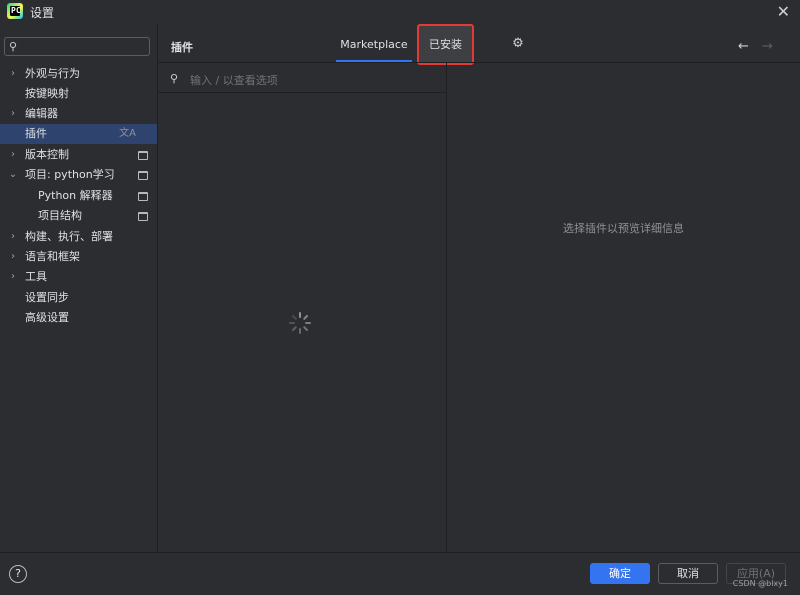  What do you see at coordinates (36, 276) in the screenshot?
I see `sidebar-item-label: 工具` at bounding box center [36, 276].